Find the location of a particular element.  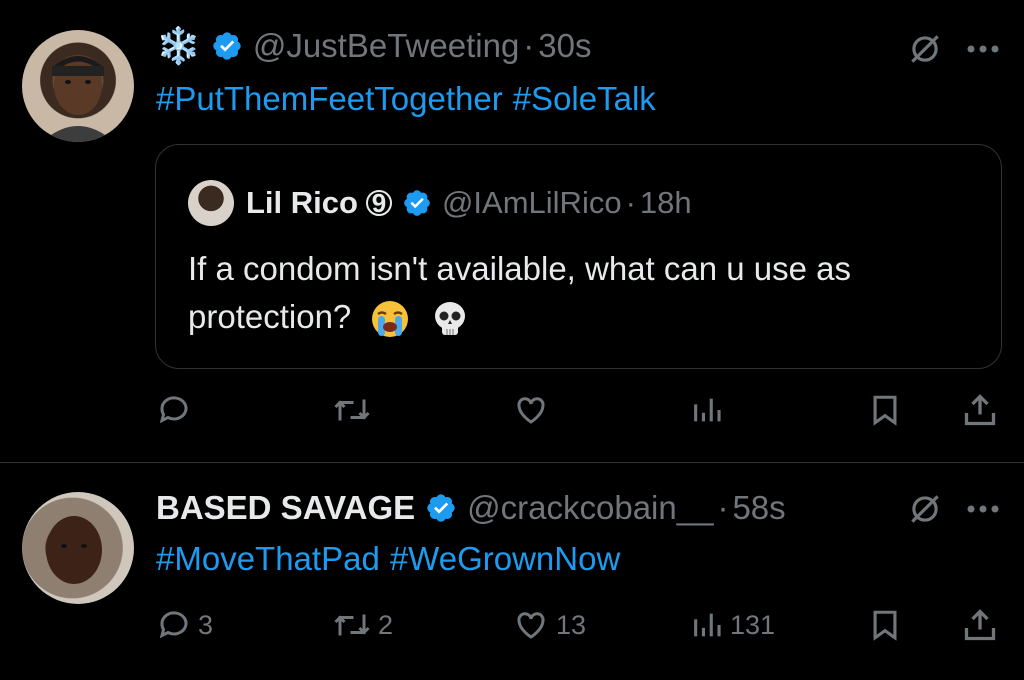

tweet-actions: 3 2 13 131 is located at coordinates (578, 625).